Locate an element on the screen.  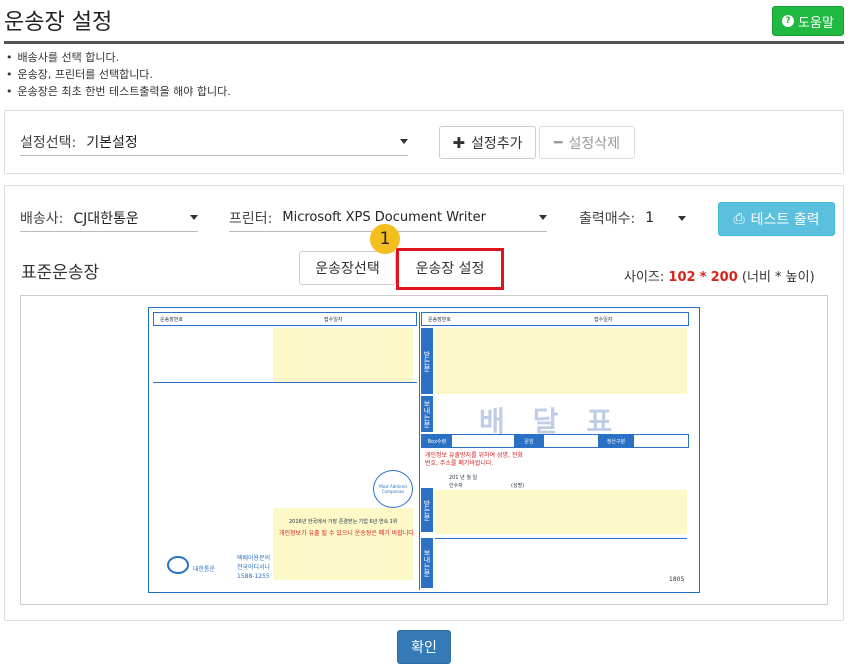
carrier-value: CJ대한통운 is located at coordinates (106, 218).